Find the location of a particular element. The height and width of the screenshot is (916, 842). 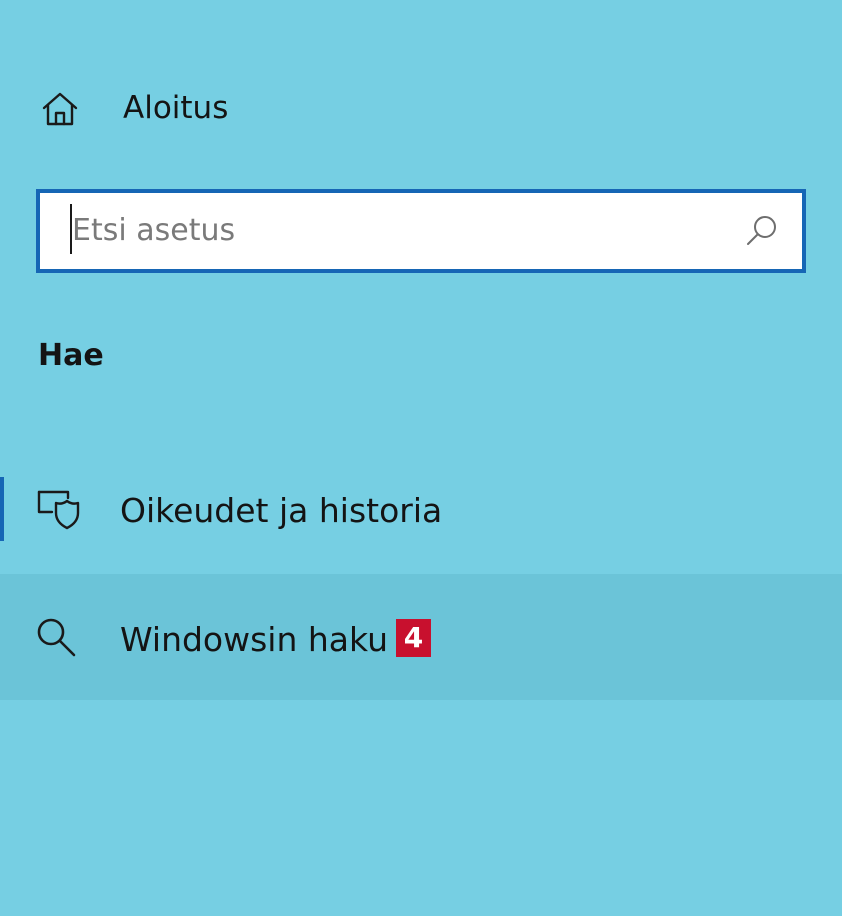

nav-home-label: Aloitus is located at coordinates (176, 108).